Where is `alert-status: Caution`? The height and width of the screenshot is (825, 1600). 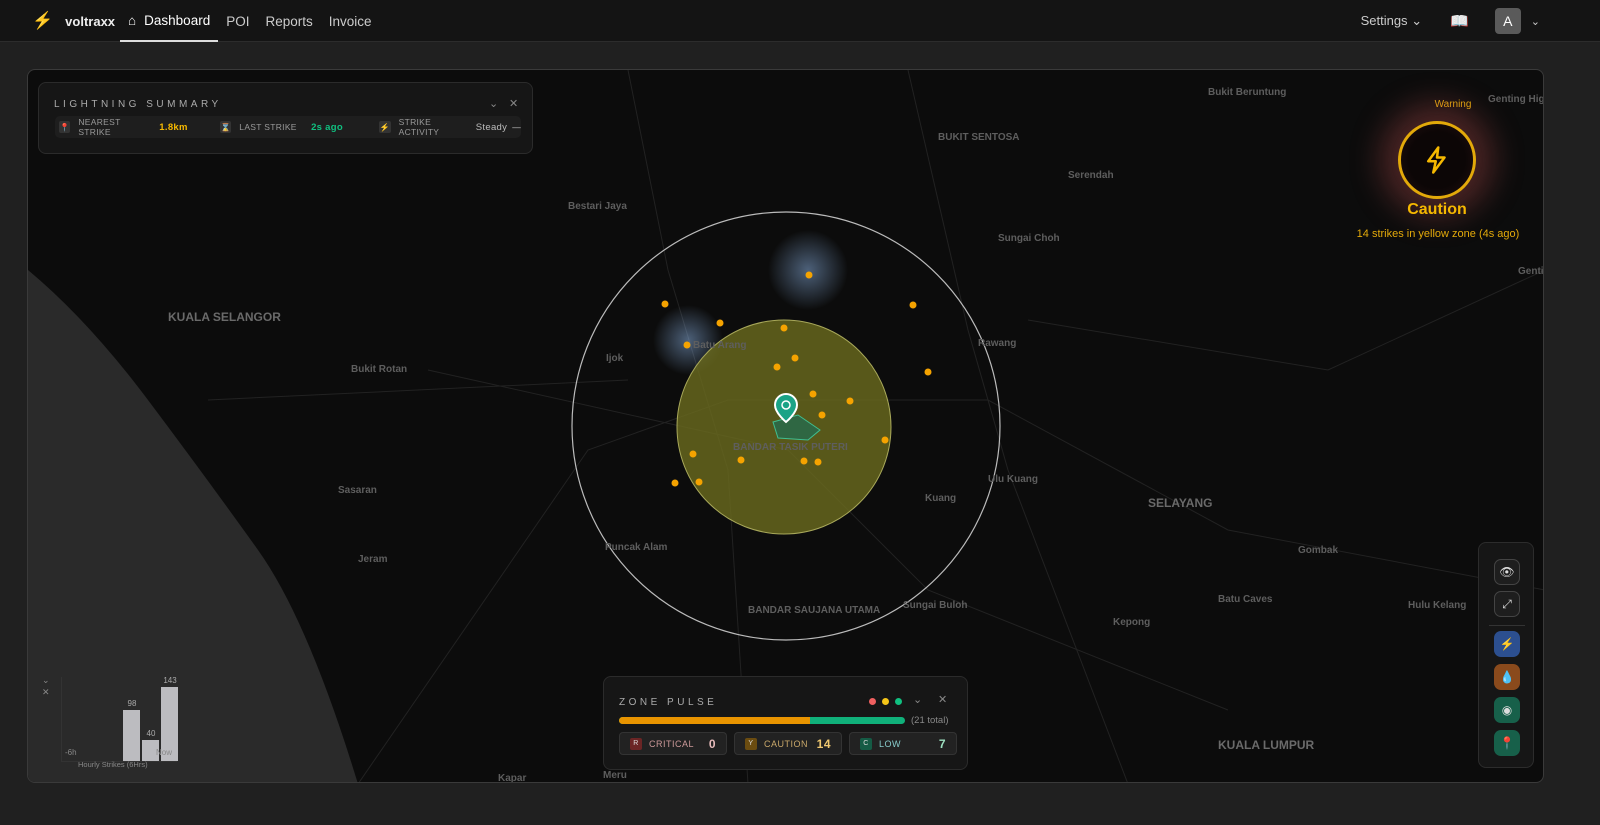
alert-status: Caution is located at coordinates (1437, 209).